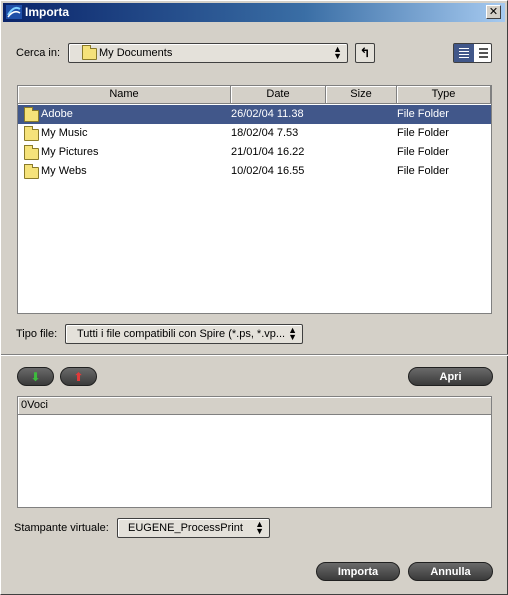 Image resolution: width=508 pixels, height=595 pixels. What do you see at coordinates (254, 355) in the screenshot?
I see `separator` at bounding box center [254, 355].